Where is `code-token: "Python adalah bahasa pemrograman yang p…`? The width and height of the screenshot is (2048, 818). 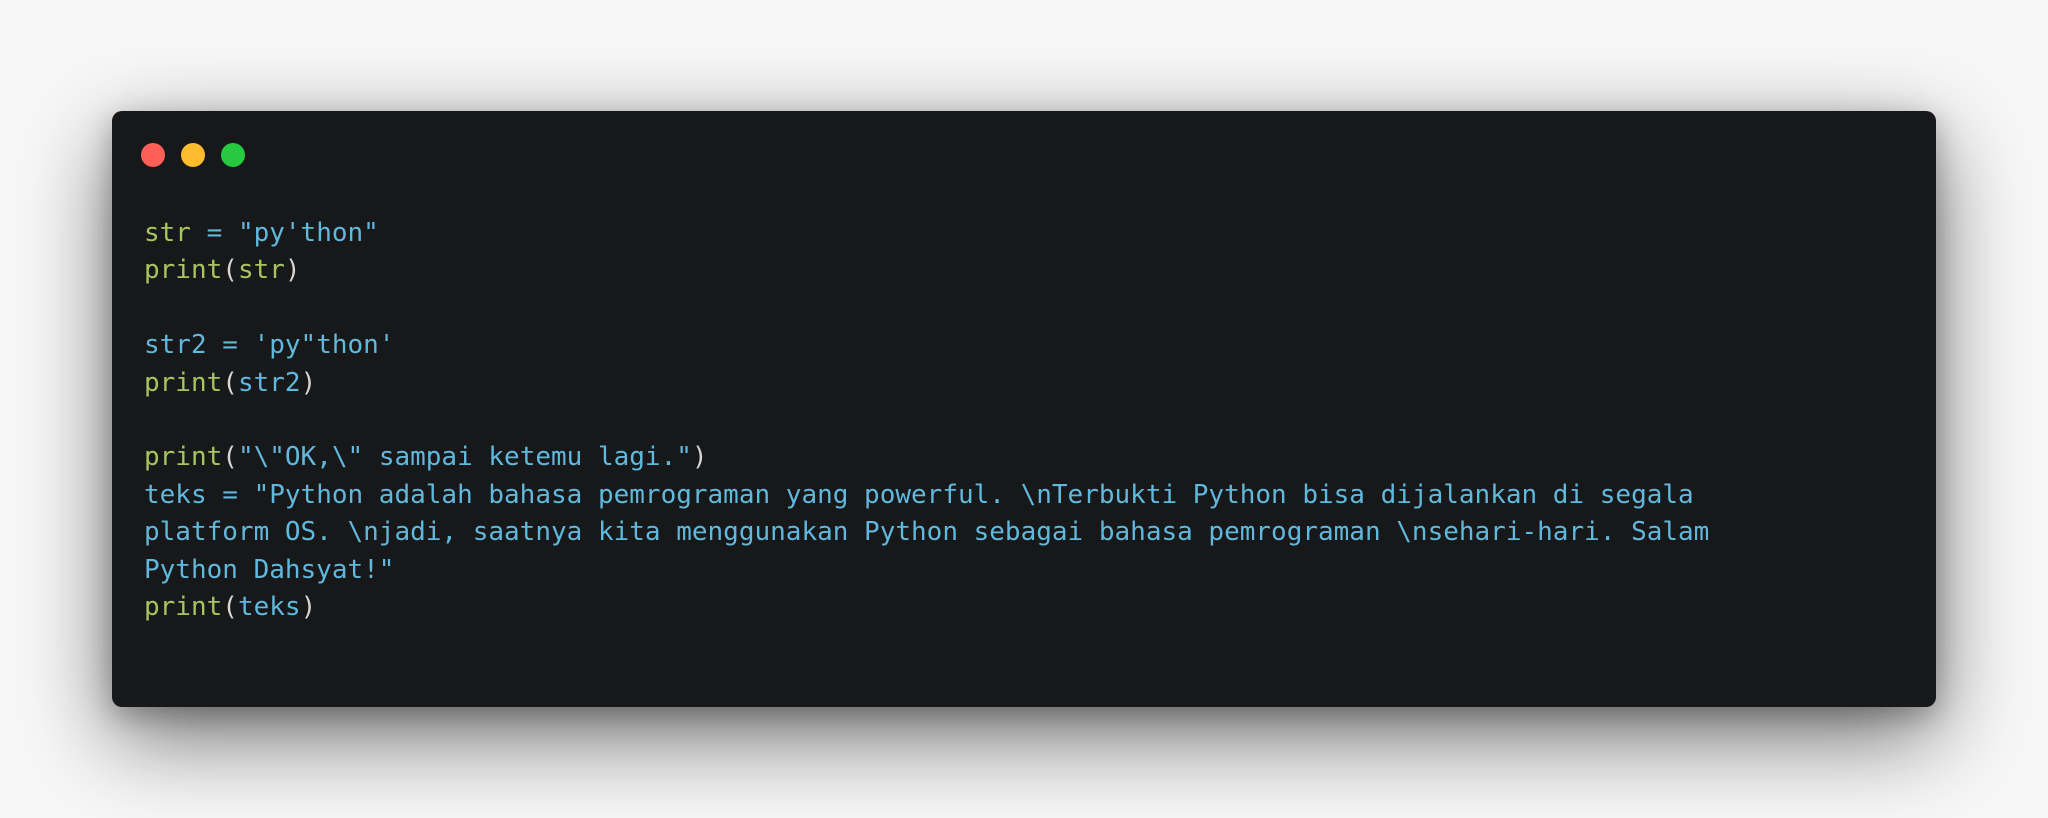
code-token: "Python adalah bahasa pemrograman yang p… is located at coordinates (973, 494).